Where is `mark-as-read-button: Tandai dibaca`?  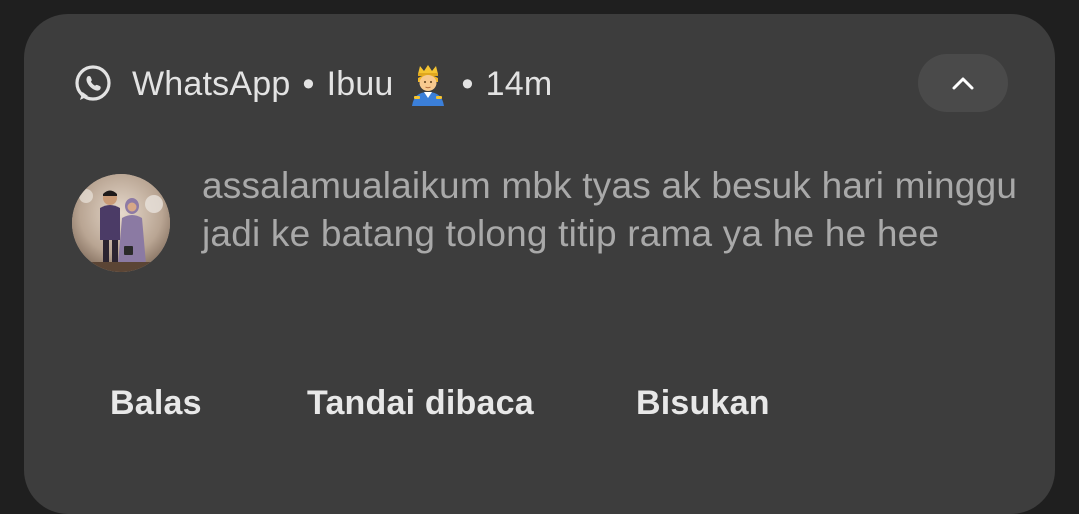
mark-as-read-button: Tandai dibaca is located at coordinates (420, 403).